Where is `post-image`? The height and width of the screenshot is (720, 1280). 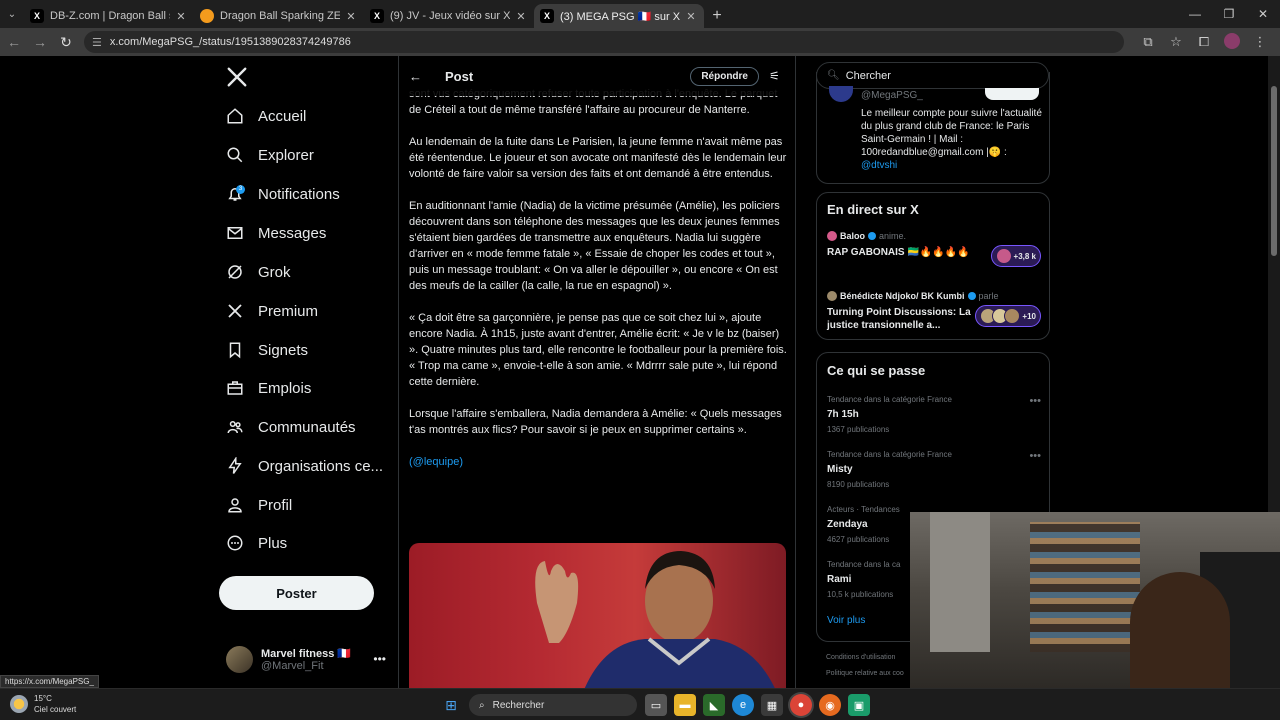 post-image is located at coordinates (597, 615).